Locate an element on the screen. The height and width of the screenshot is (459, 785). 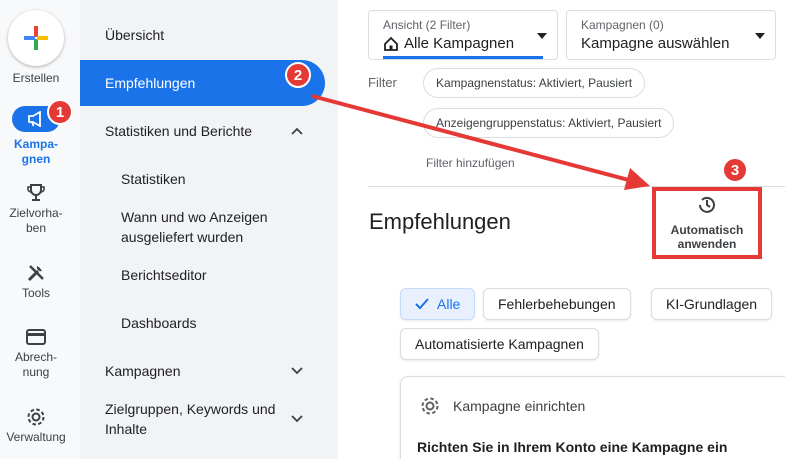
rail-label-billing: Abrech- nung is located at coordinates (36, 364).